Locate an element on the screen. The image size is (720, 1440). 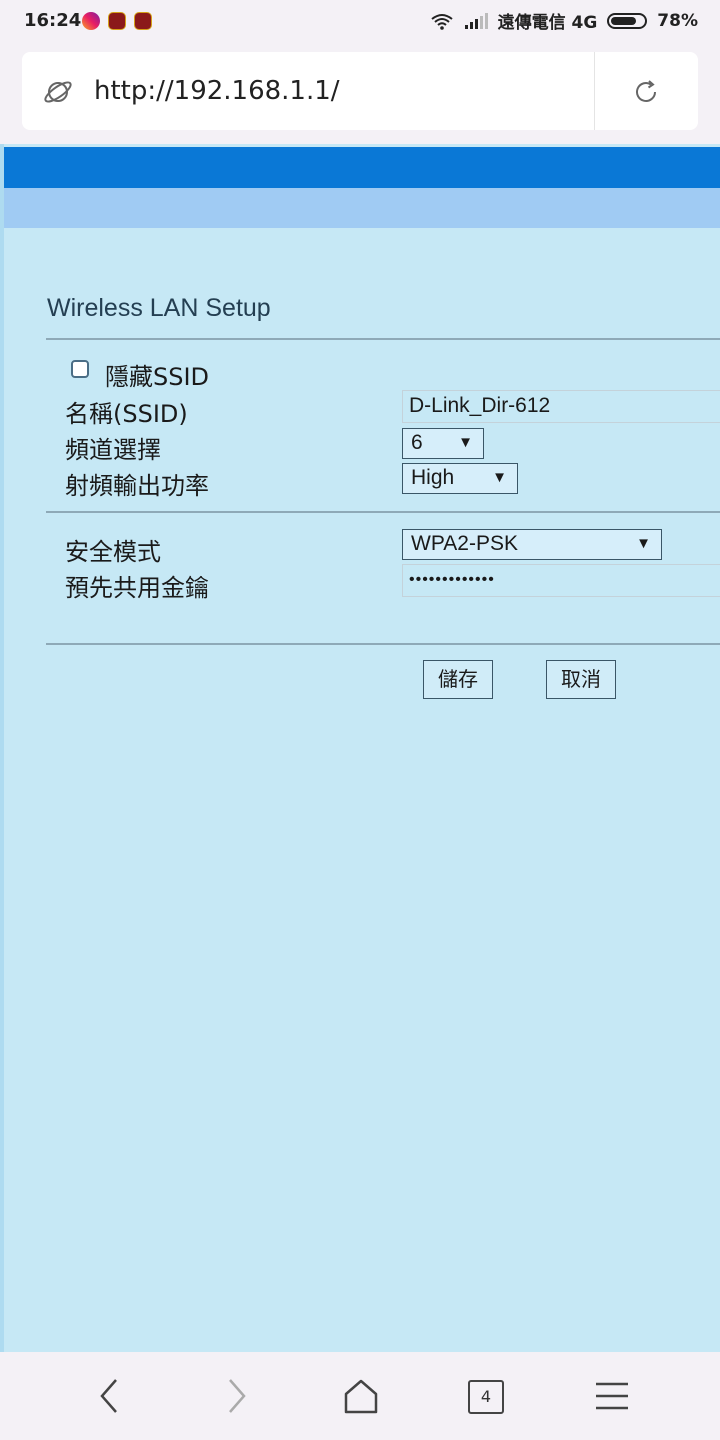
psk-label: 預先共用金鑰 is located at coordinates (137, 588).